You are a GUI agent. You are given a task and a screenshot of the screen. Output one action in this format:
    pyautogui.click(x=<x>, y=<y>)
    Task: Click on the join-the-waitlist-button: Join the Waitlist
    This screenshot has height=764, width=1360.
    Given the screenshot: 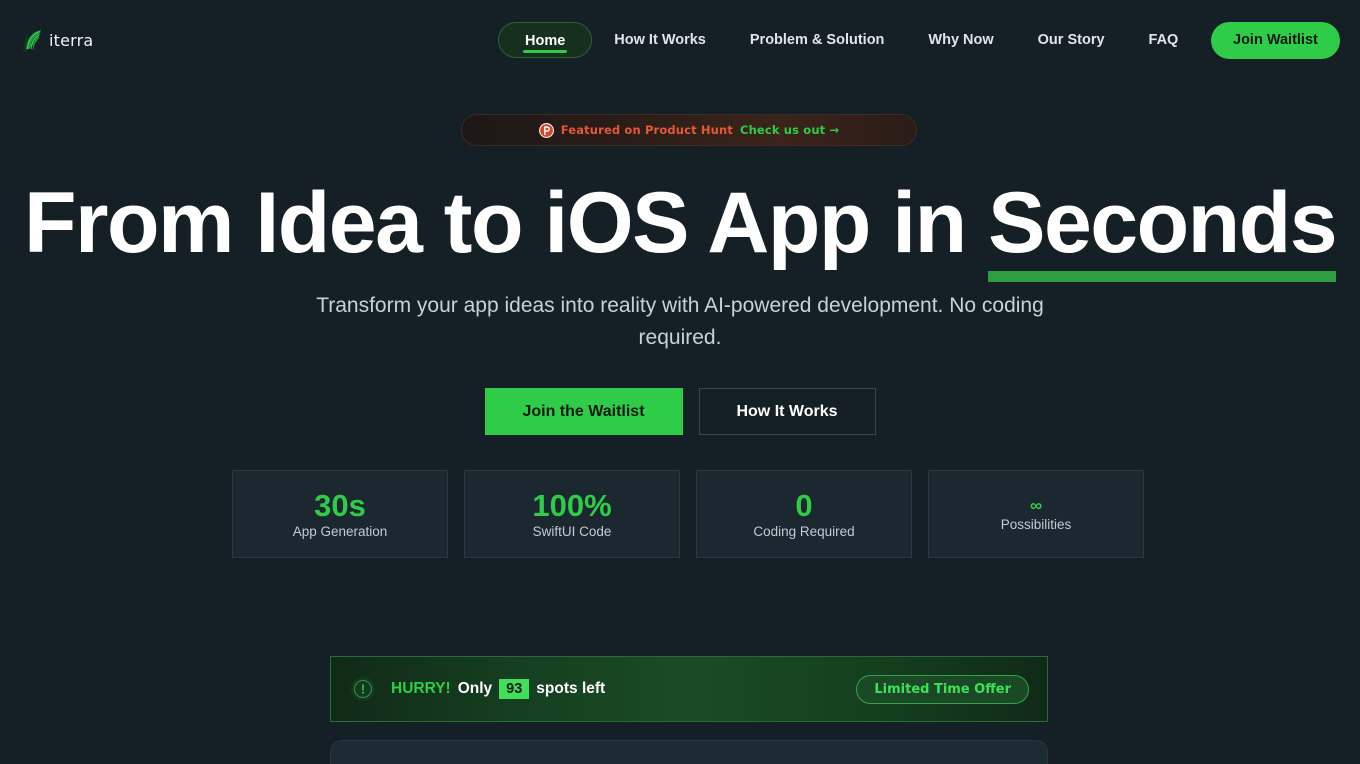 What is the action you would take?
    pyautogui.click(x=583, y=411)
    